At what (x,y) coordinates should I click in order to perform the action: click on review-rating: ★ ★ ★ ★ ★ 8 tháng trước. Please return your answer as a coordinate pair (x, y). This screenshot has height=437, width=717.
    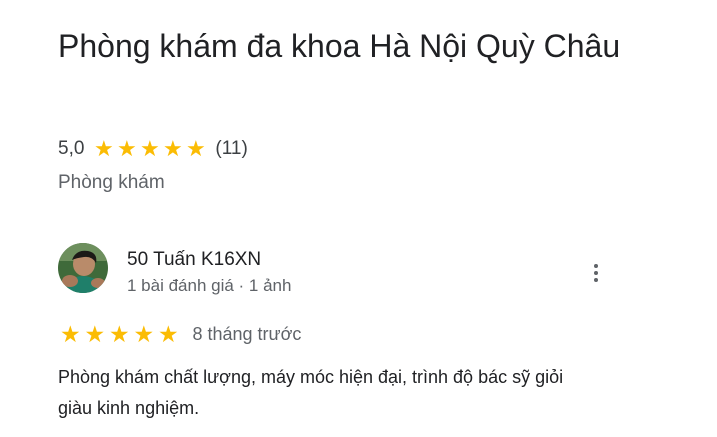
    Looking at the image, I should click on (180, 334).